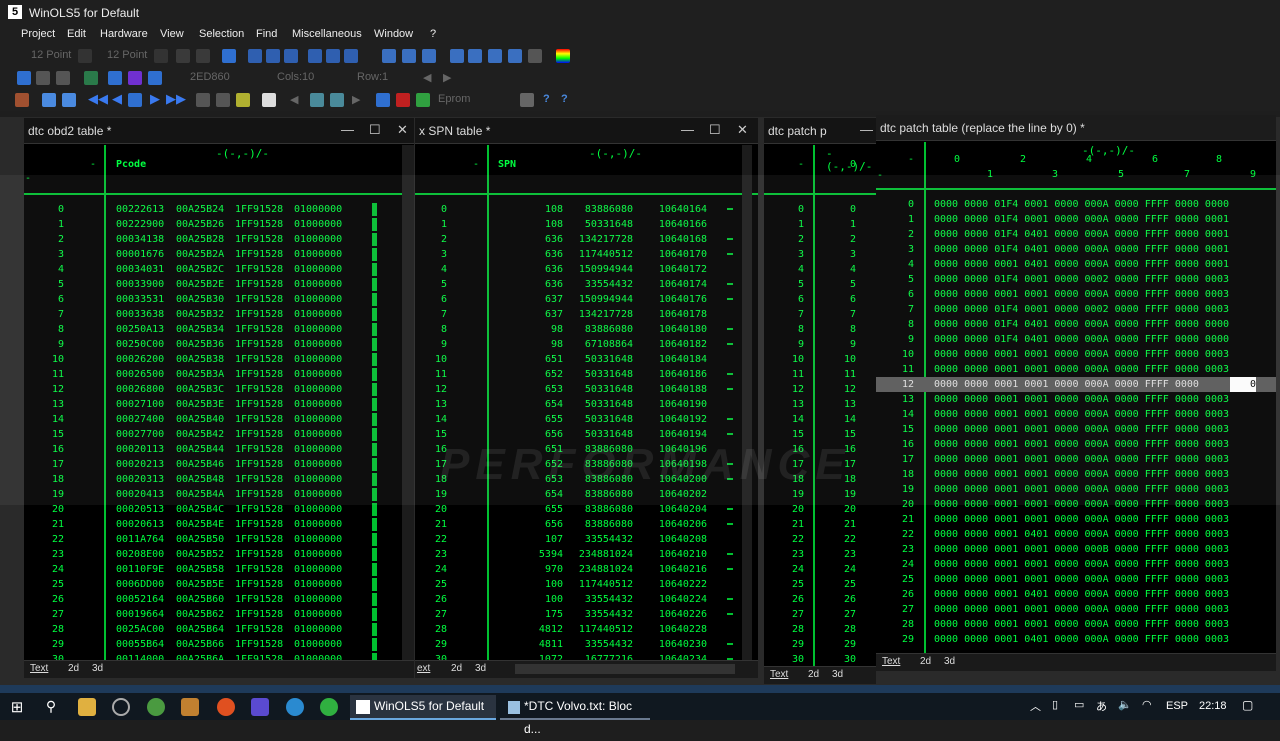 The height and width of the screenshot is (741, 1280). Describe the element at coordinates (43, 78) in the screenshot. I see `grid-icon` at that location.